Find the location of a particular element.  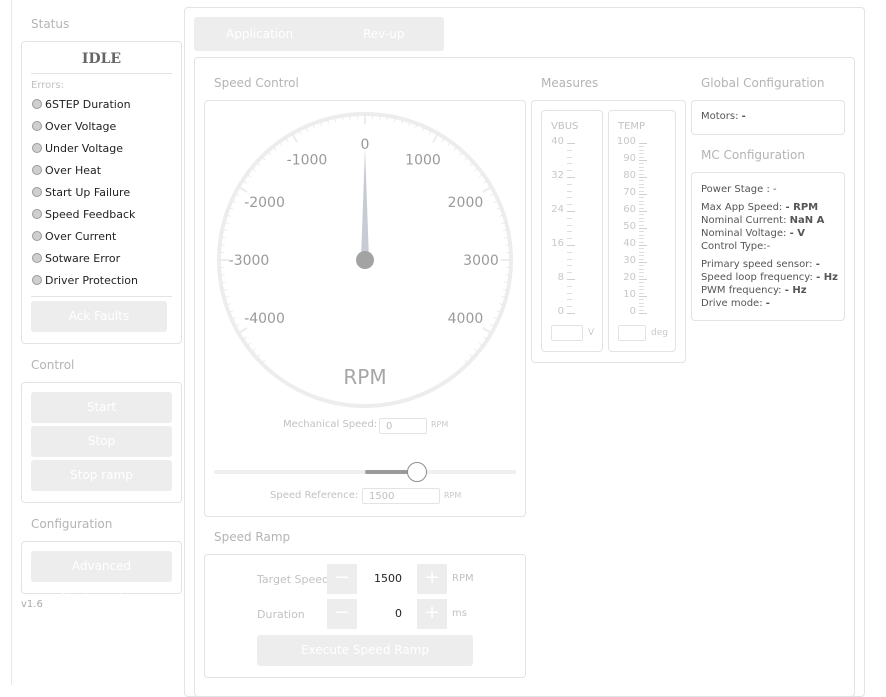

ack-faults-button: Ack Faults is located at coordinates (99, 316).